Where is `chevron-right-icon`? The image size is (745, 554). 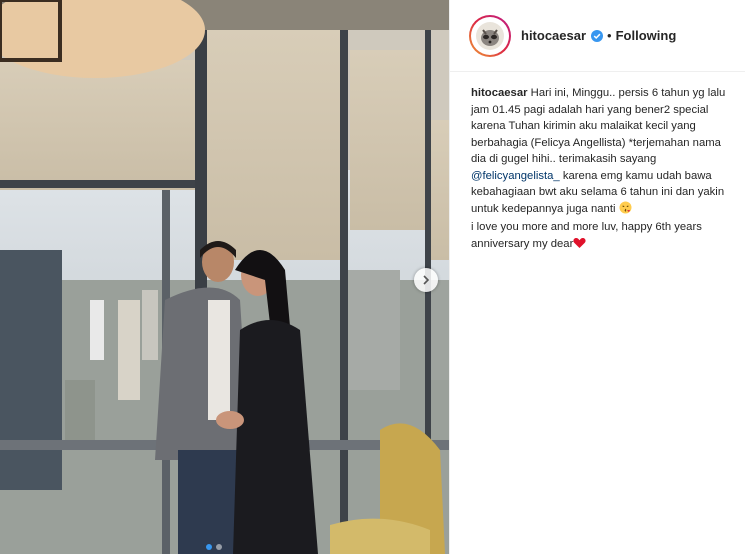 chevron-right-icon is located at coordinates (426, 280).